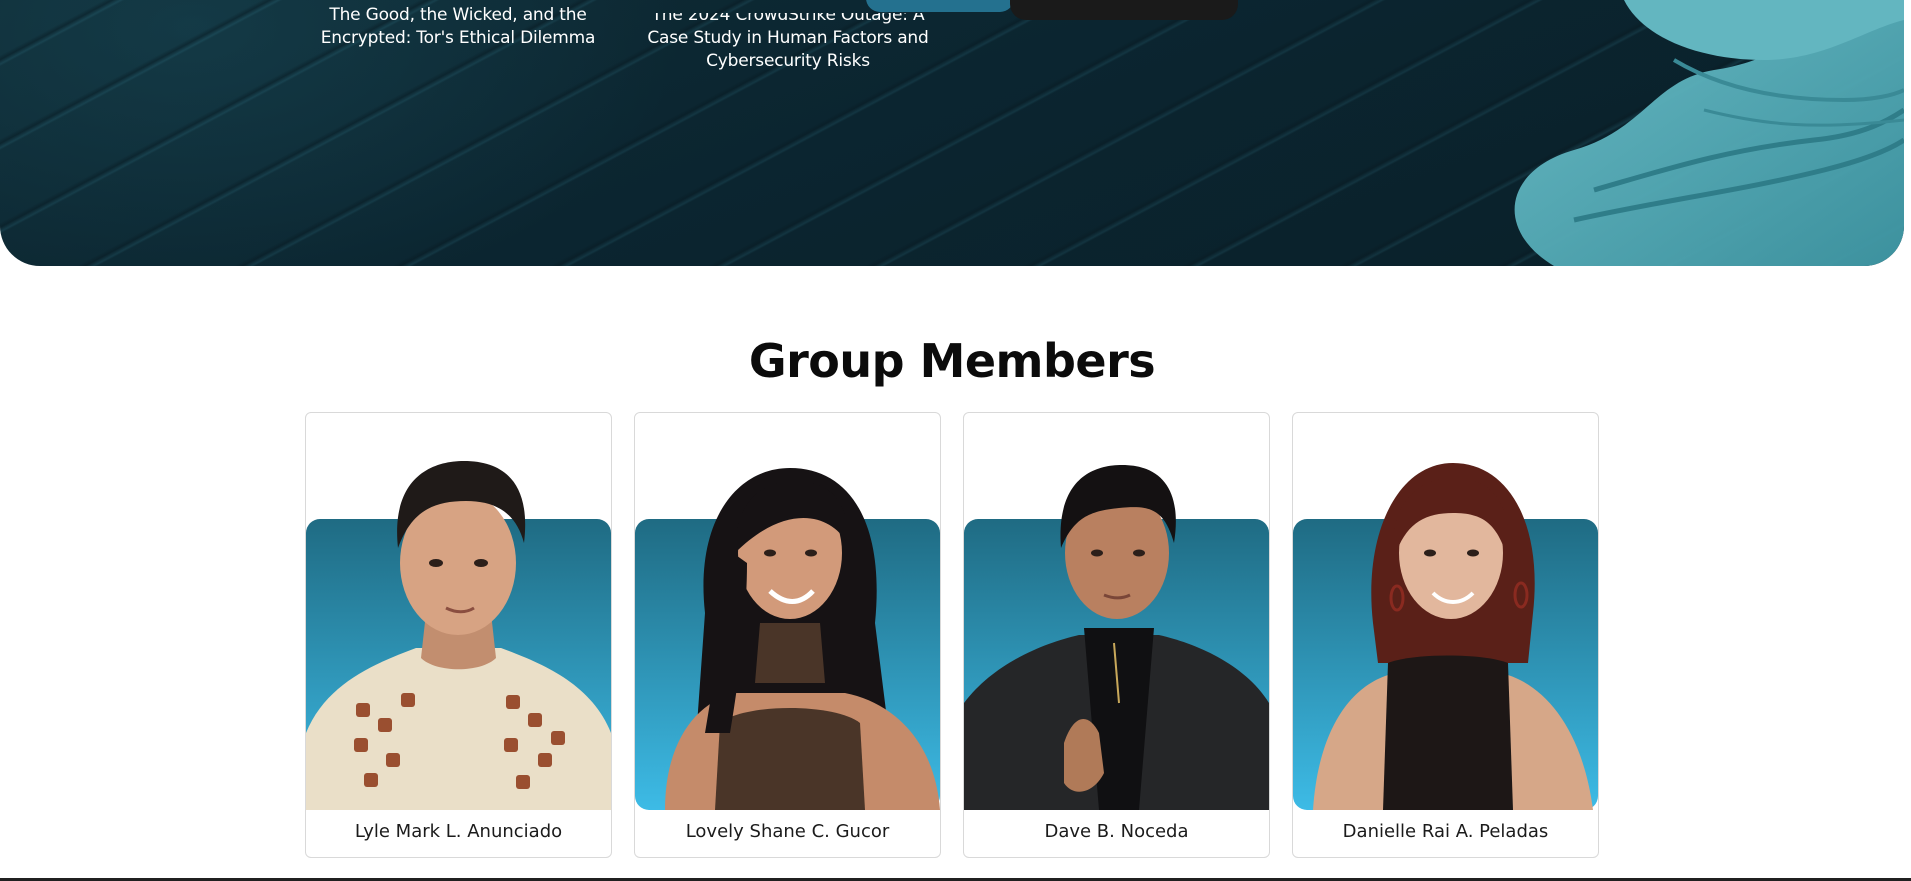 The image size is (1911, 881). I want to click on member-card: Danielle Rai A. Peladas, so click(1445, 635).